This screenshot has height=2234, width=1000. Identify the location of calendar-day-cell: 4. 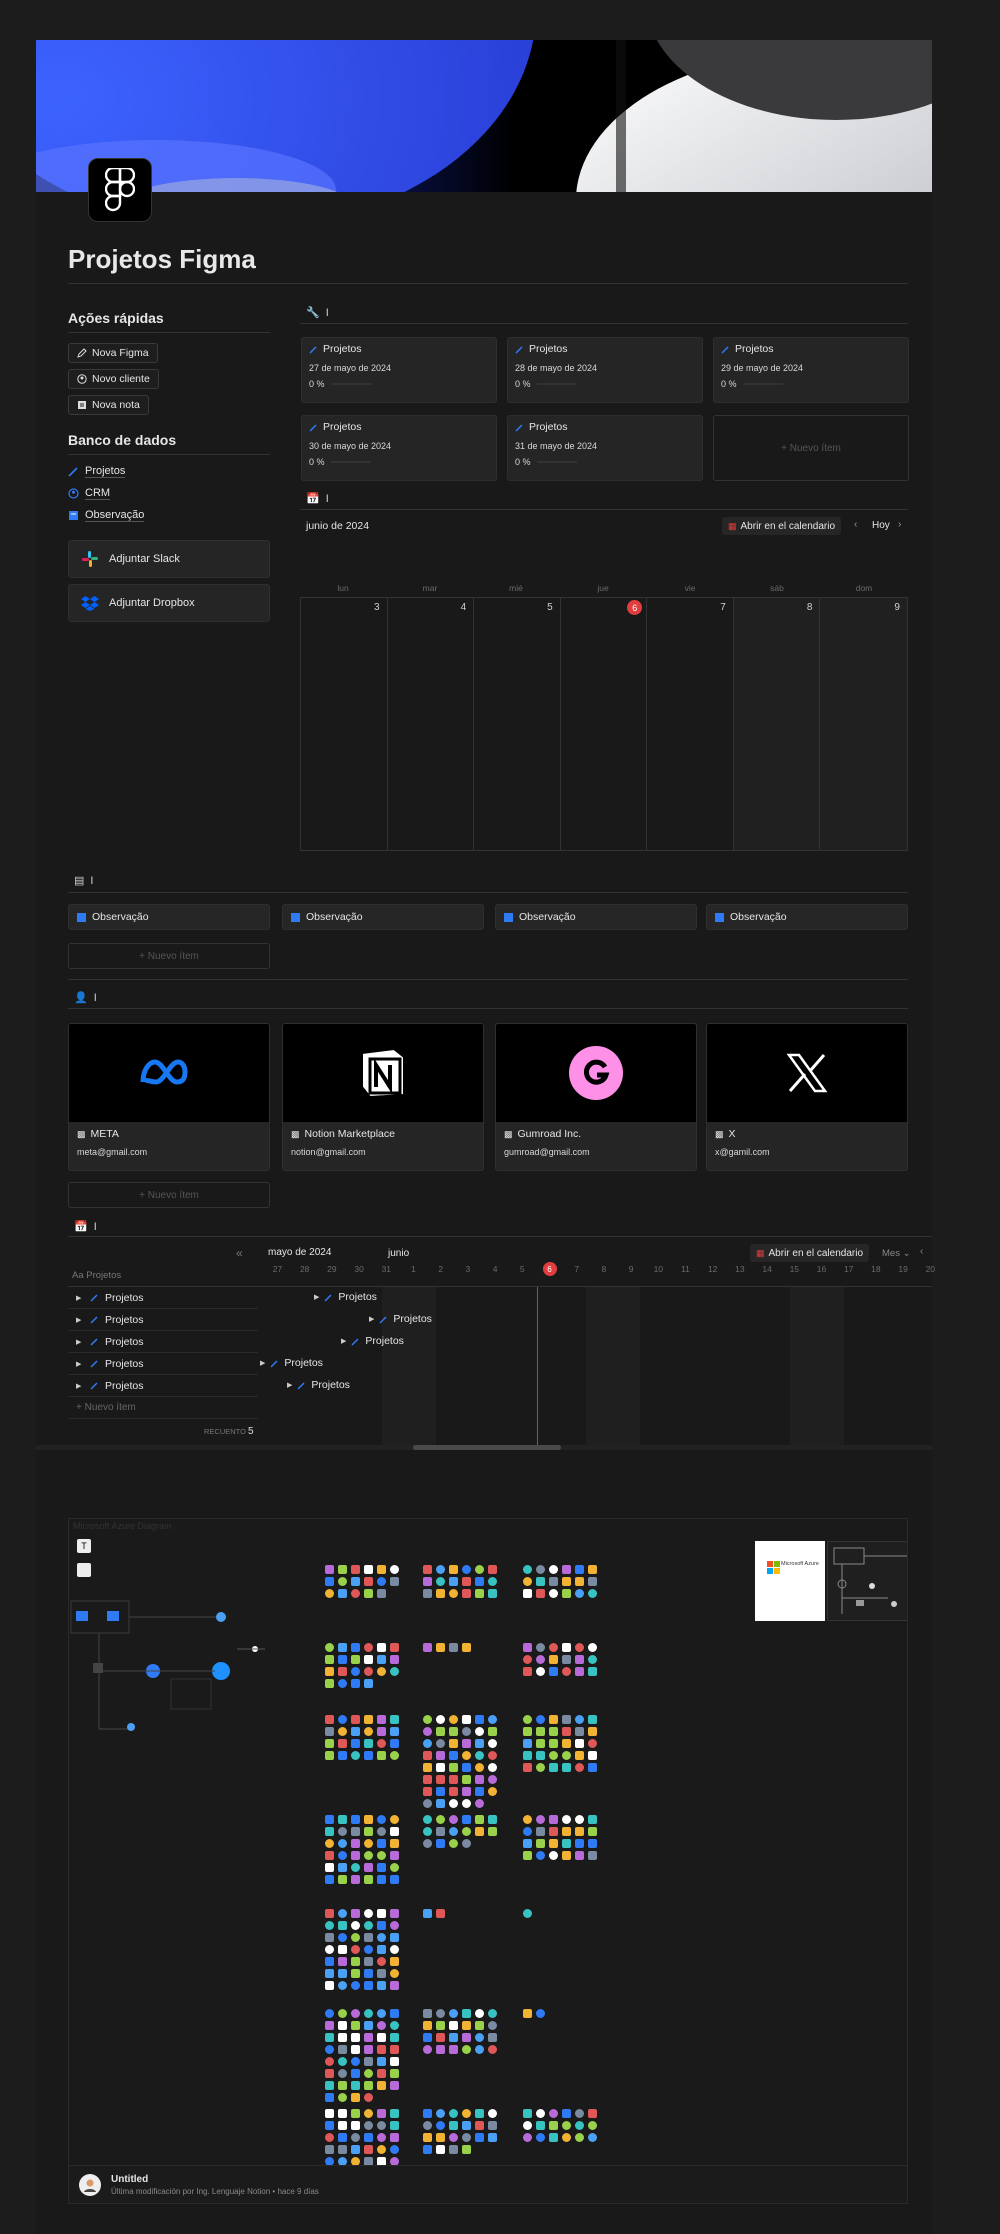
(431, 724).